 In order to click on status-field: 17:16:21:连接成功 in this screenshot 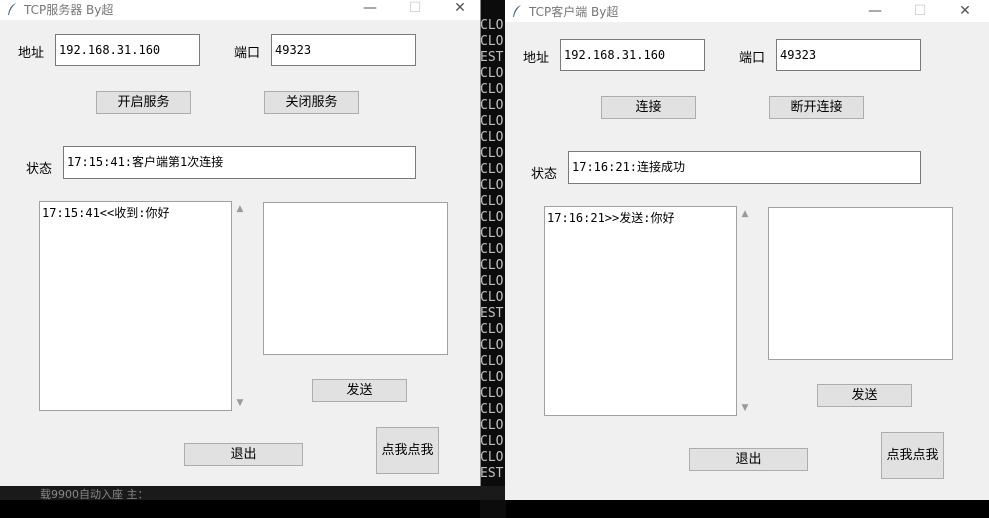, I will do `click(744, 167)`.